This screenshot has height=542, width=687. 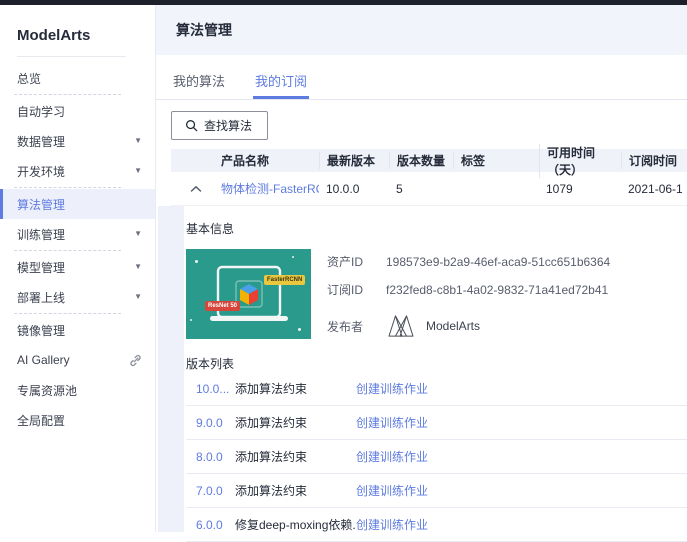 What do you see at coordinates (223, 306) in the screenshot?
I see `thumbnail-tag-resnet50: ResNet 50` at bounding box center [223, 306].